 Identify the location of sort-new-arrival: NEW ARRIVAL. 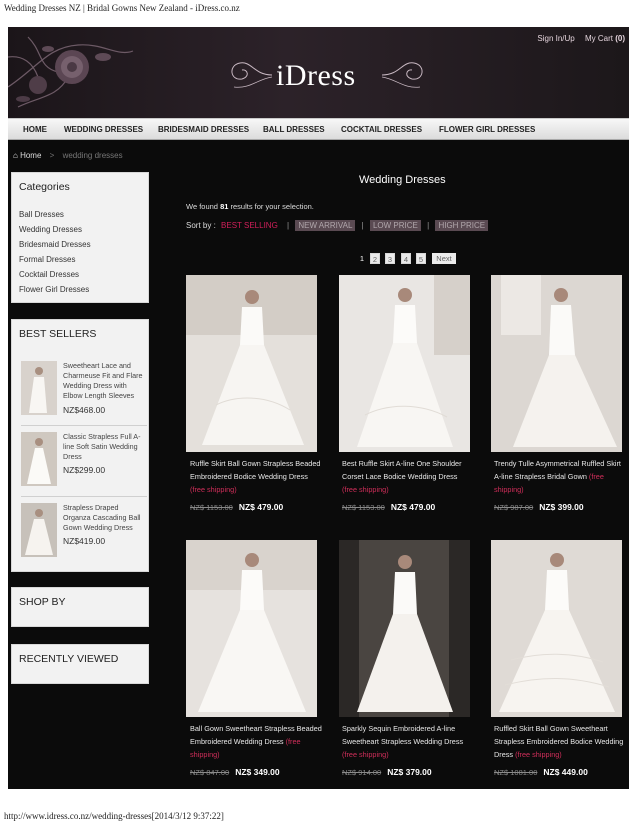
(325, 225).